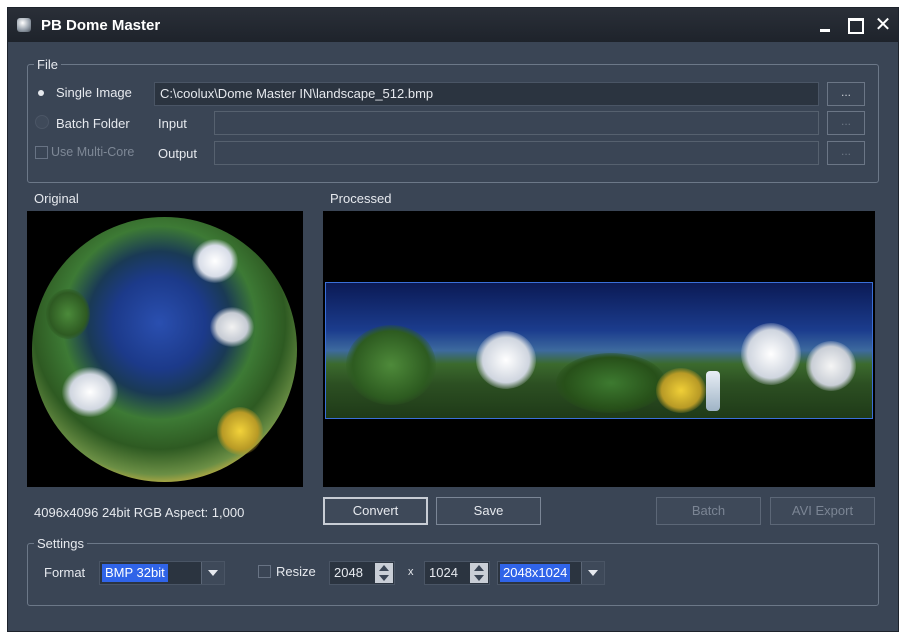 The image size is (906, 639). Describe the element at coordinates (708, 511) in the screenshot. I see `batch-button: Batch` at that location.